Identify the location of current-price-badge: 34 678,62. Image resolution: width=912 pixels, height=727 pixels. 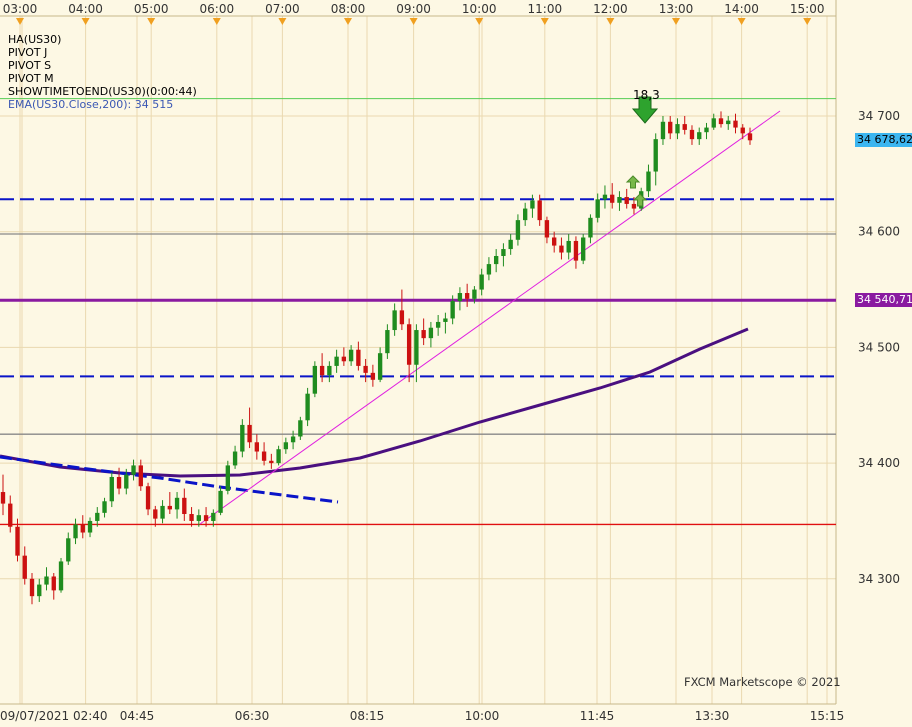
(883, 140).